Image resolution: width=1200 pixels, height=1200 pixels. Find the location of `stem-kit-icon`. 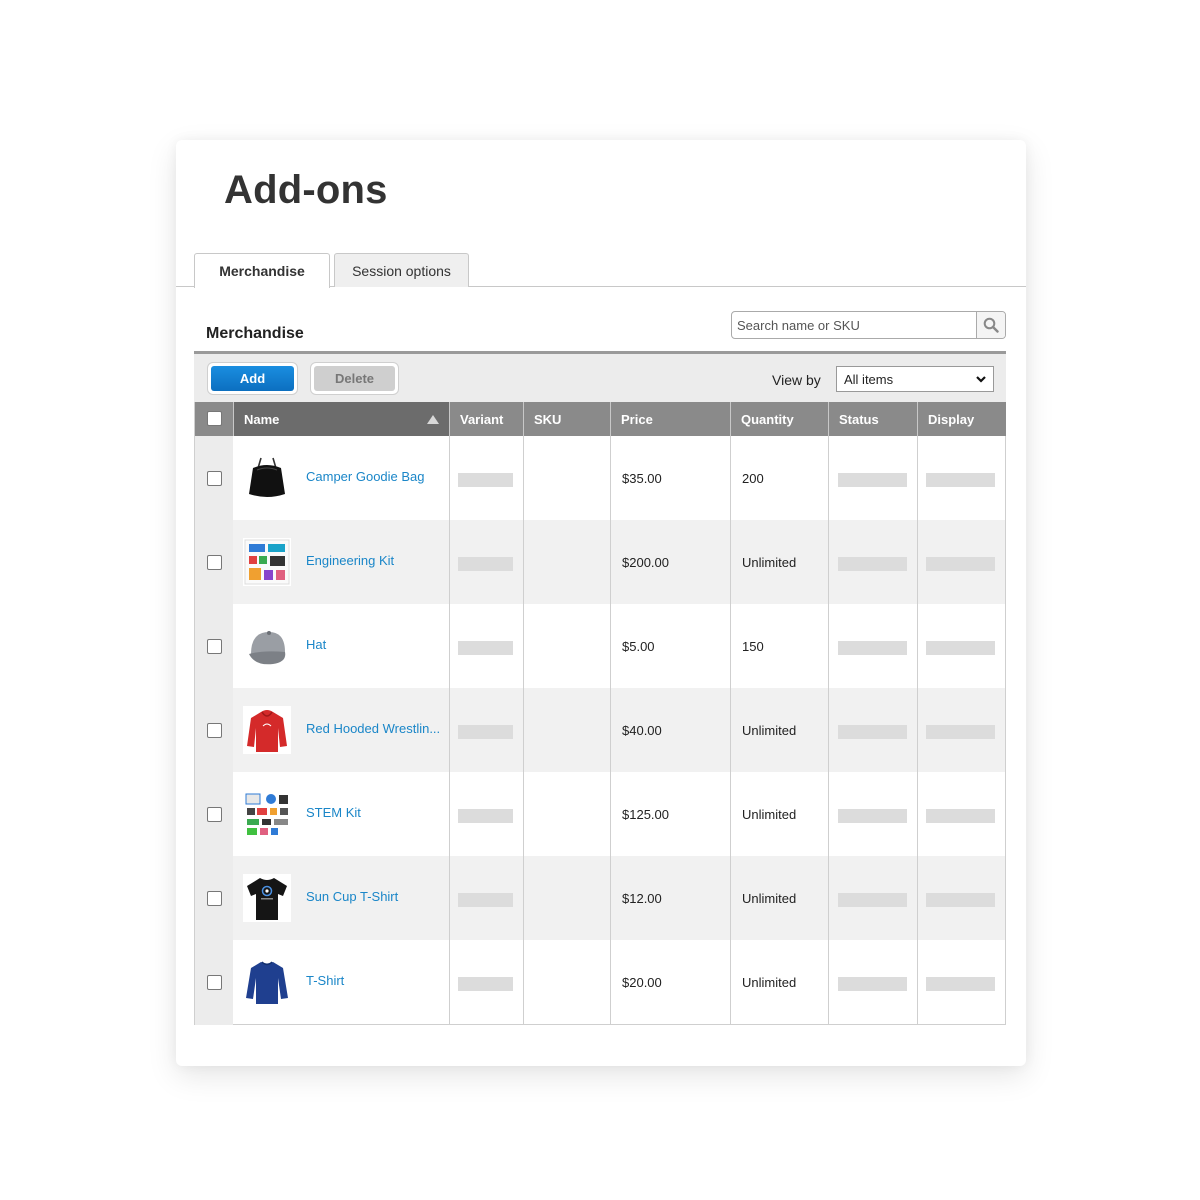

stem-kit-icon is located at coordinates (267, 814).